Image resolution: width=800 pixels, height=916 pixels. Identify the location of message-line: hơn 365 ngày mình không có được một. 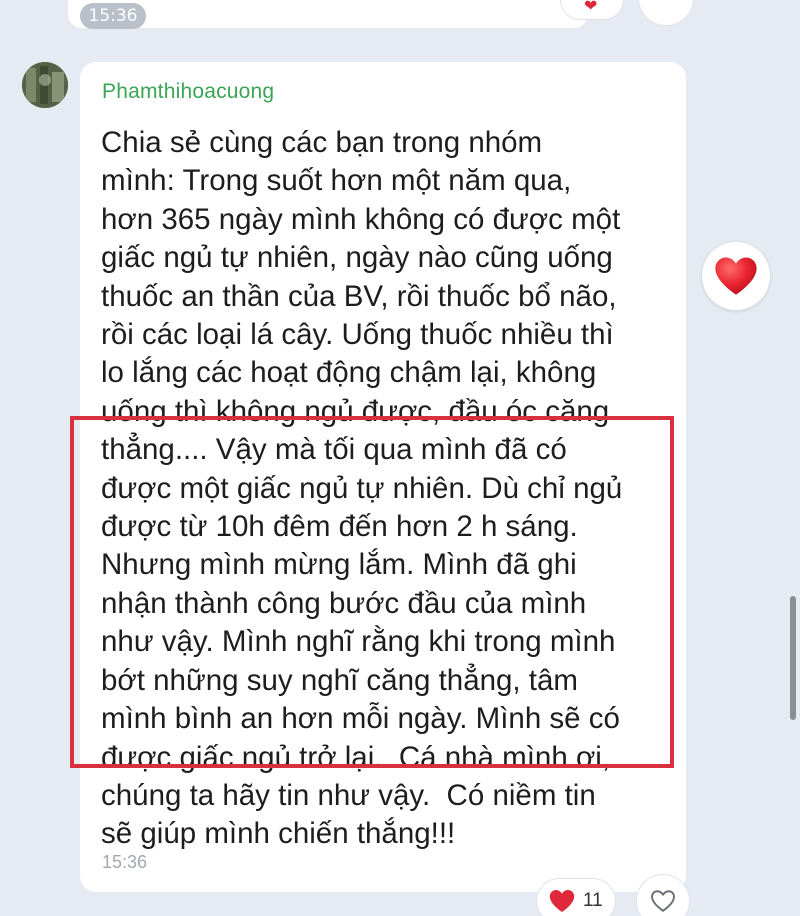
(361, 219).